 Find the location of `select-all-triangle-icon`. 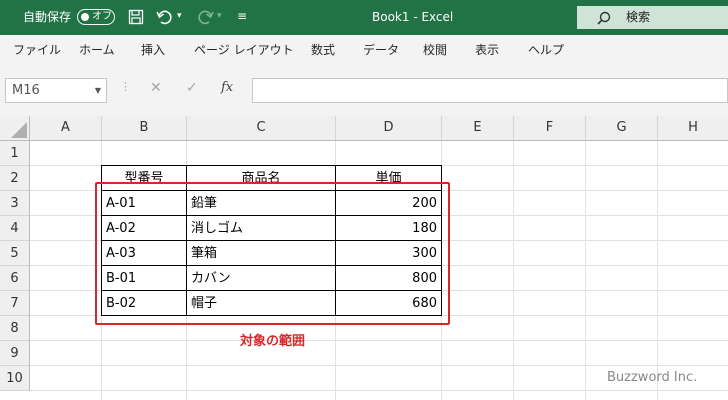

select-all-triangle-icon is located at coordinates (19, 130).